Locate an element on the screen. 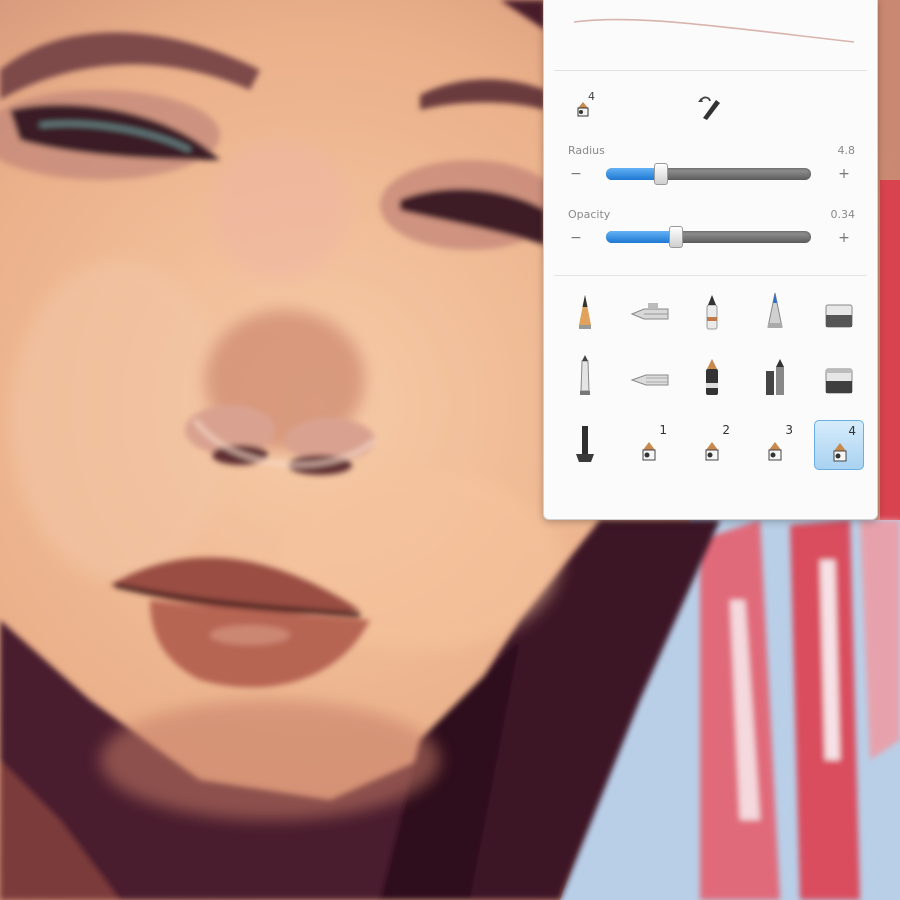 This screenshot has width=900, height=900. tool-chisel-marker is located at coordinates (712, 378).